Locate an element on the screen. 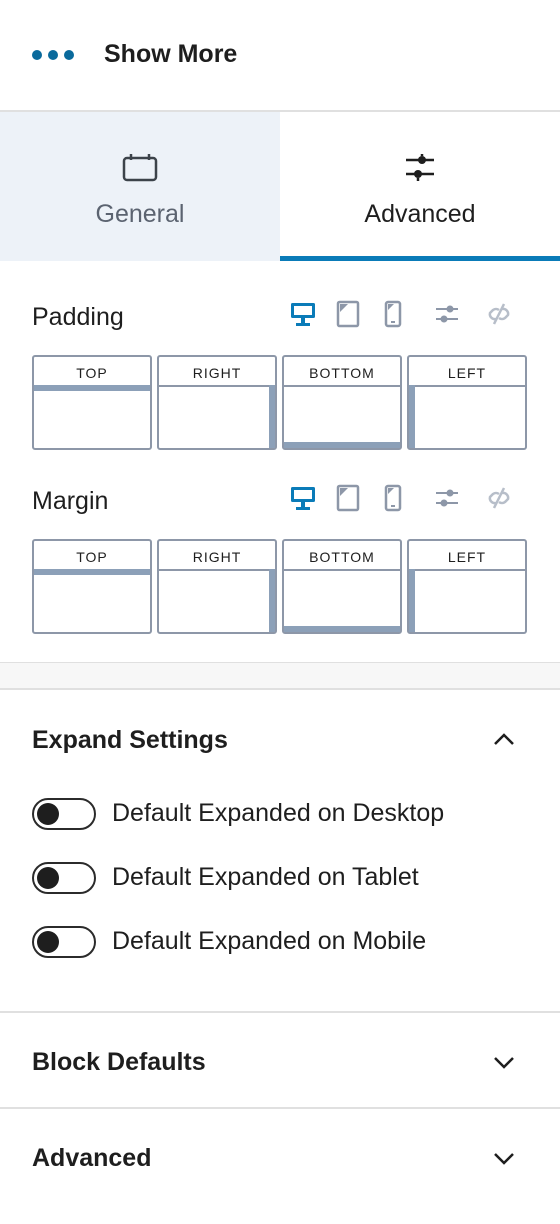 This screenshot has width=560, height=1224. inspector-tabs: General Advanced is located at coordinates (280, 186).